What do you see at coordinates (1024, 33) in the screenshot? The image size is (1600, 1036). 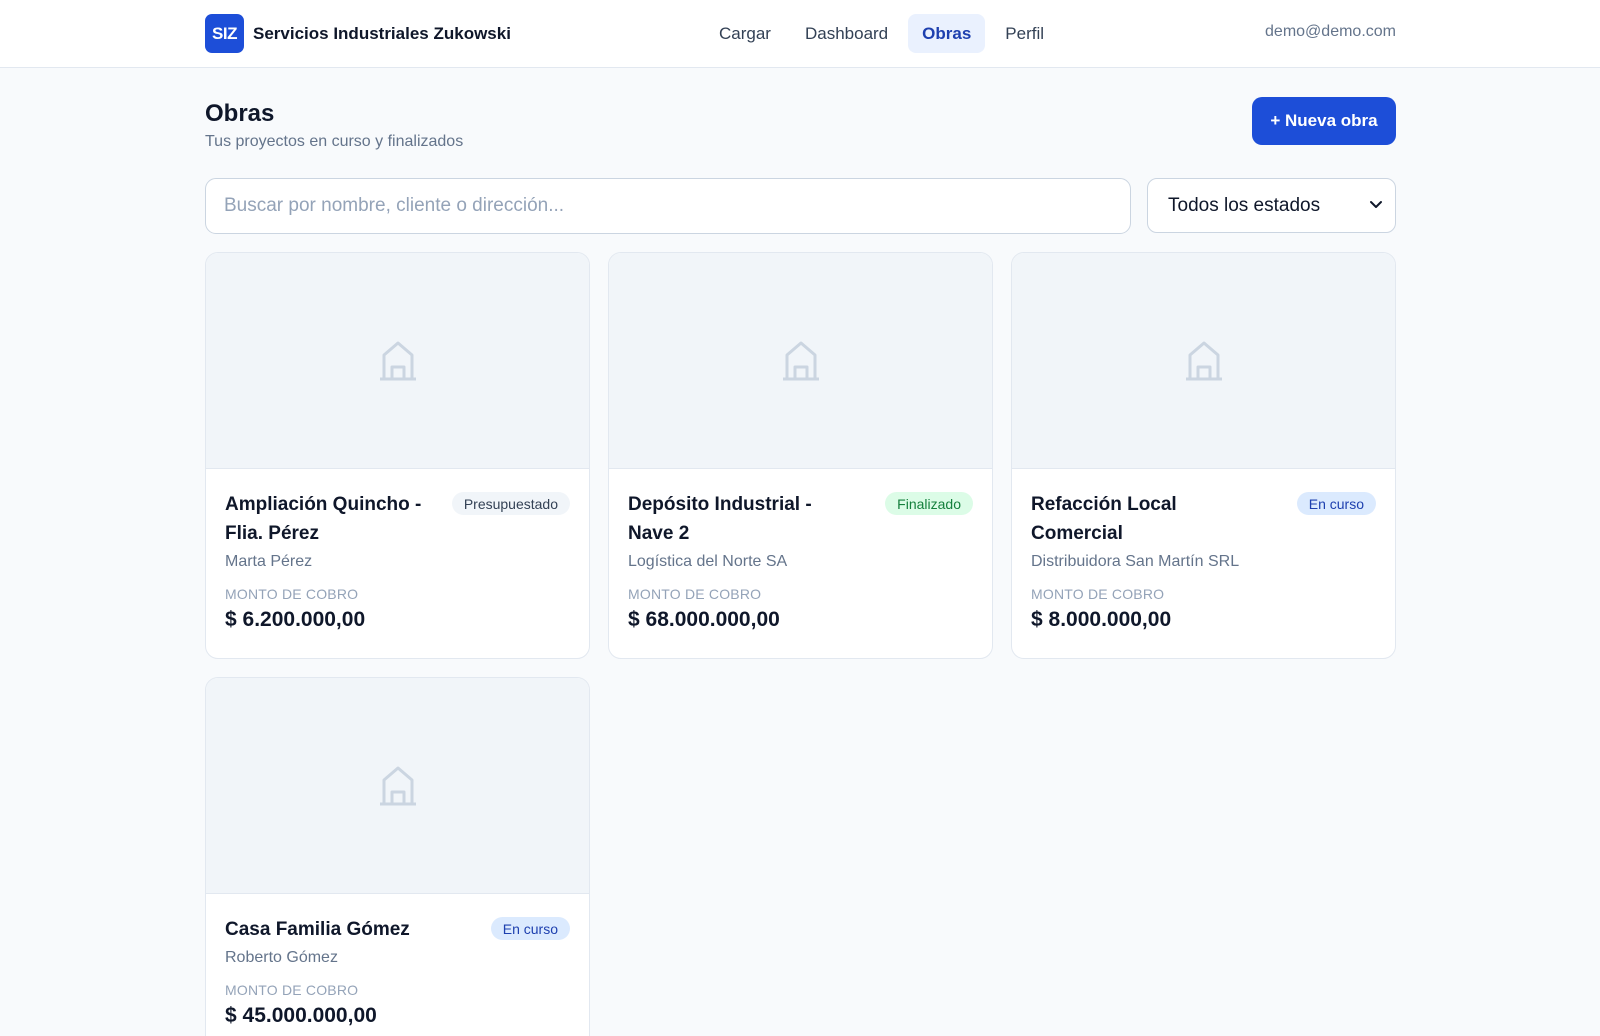 I see `nav-item-perfil: Perfil` at bounding box center [1024, 33].